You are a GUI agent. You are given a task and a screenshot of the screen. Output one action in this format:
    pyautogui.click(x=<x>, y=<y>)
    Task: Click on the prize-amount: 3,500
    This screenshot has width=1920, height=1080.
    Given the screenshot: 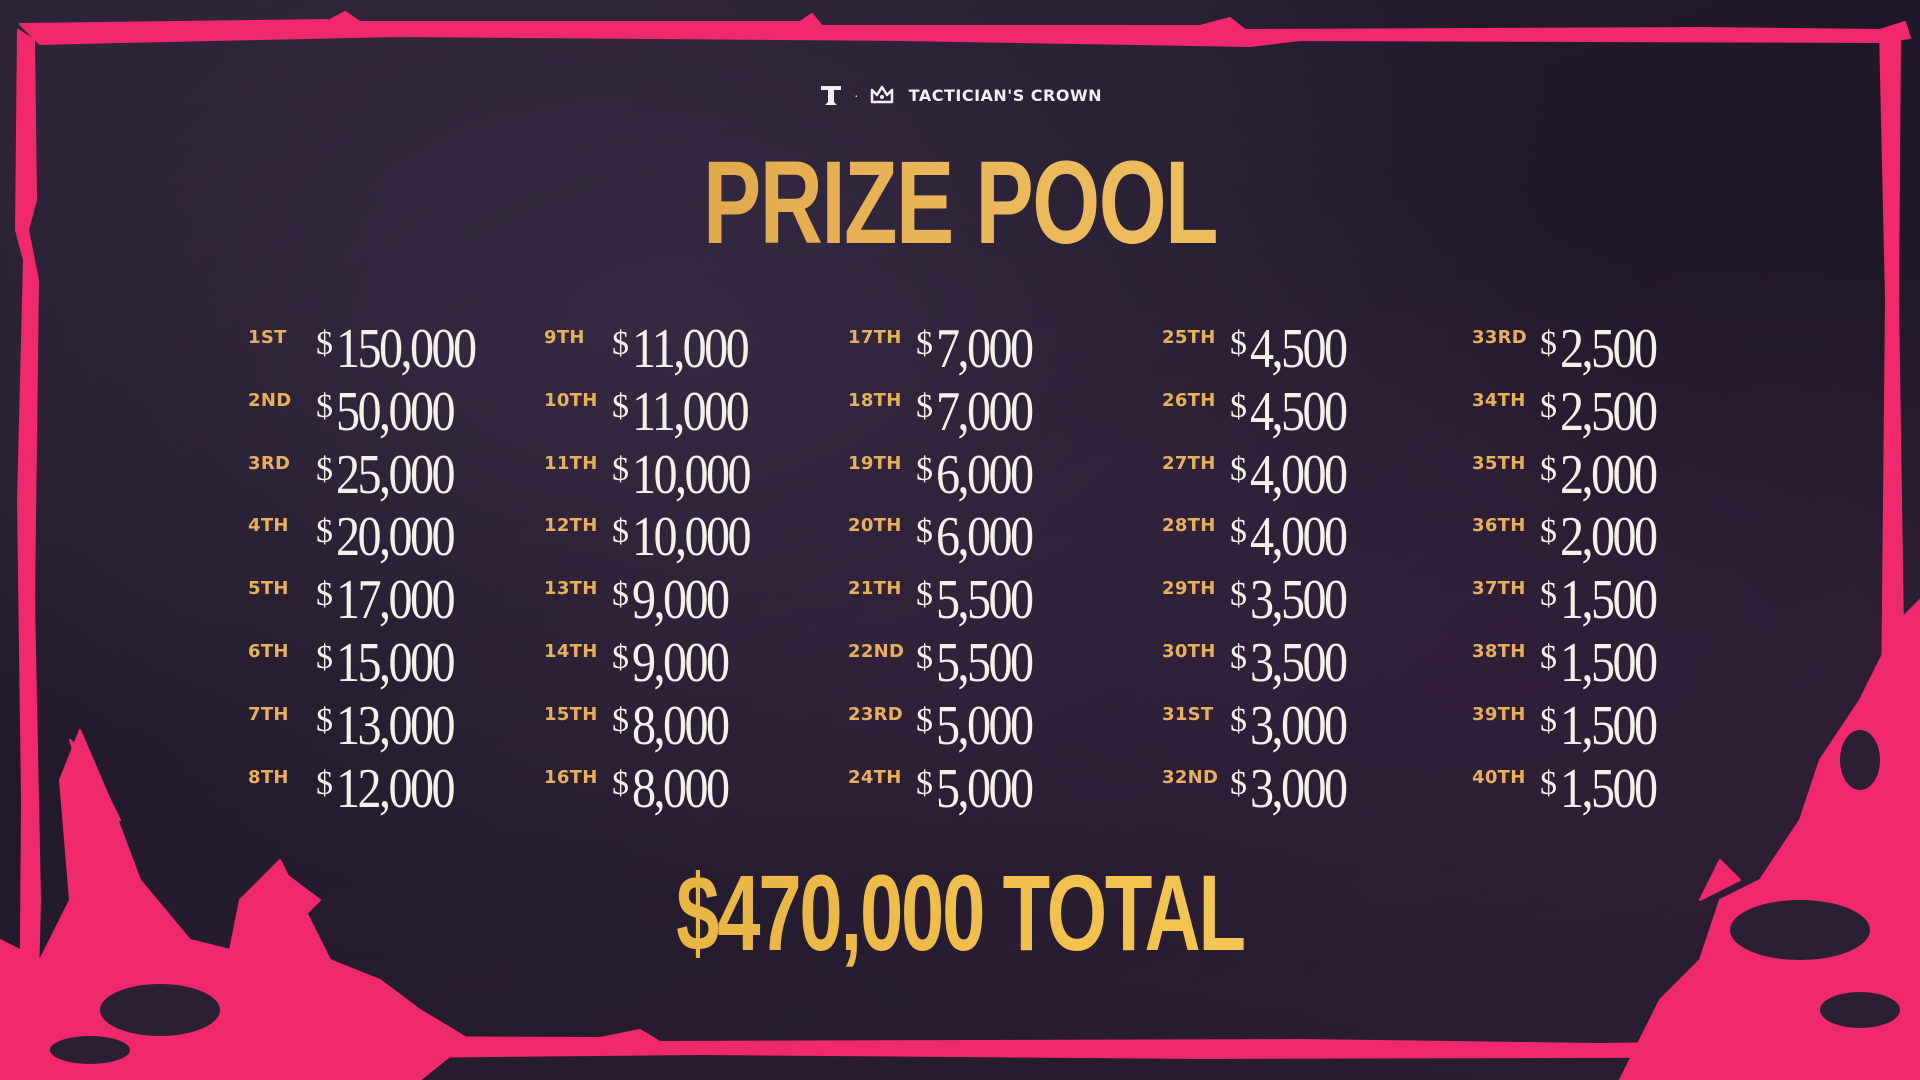 What is the action you would take?
    pyautogui.click(x=1299, y=662)
    